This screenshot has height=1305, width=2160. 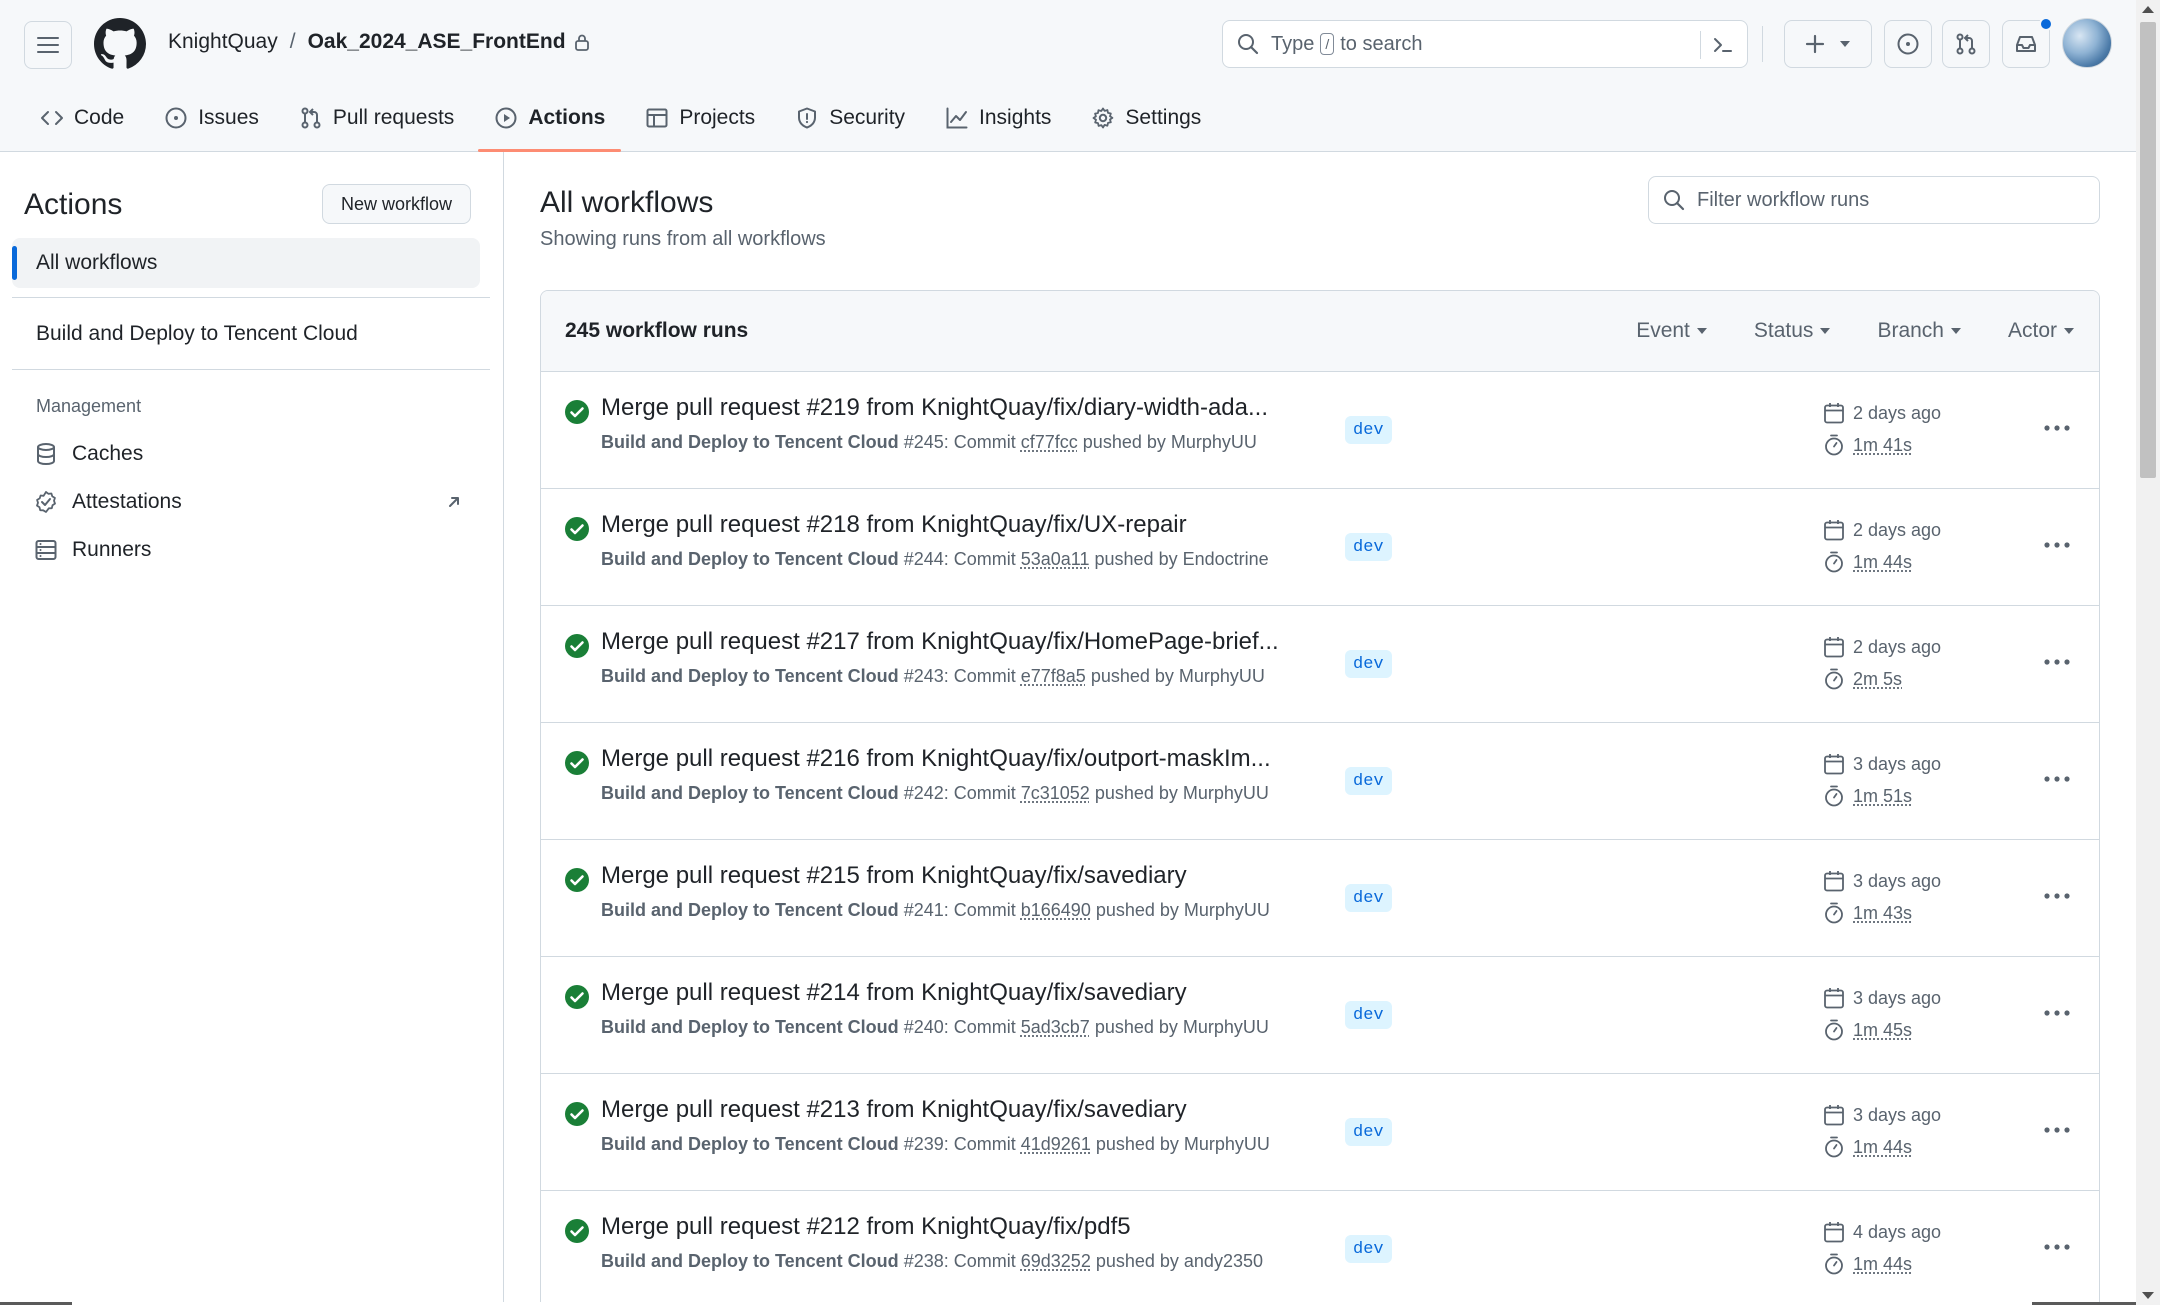 I want to click on tab-pull-requests: Pull requests, so click(x=376, y=118).